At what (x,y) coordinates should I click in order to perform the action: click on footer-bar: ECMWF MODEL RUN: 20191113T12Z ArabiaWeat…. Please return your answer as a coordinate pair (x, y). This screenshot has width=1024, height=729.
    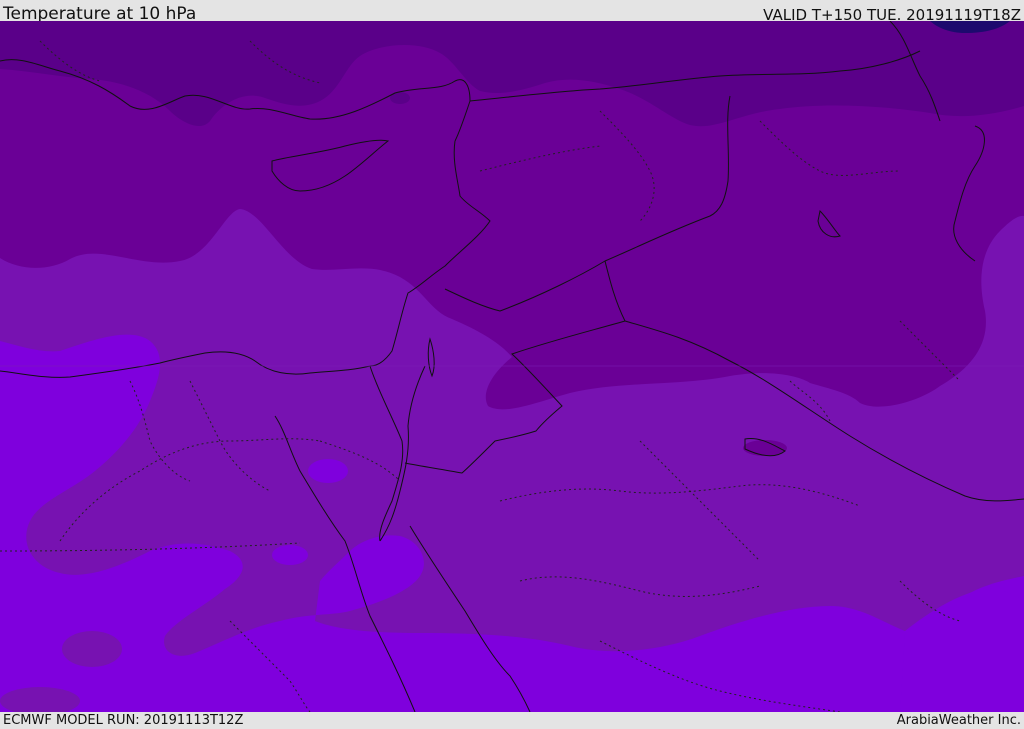
    Looking at the image, I should click on (512, 720).